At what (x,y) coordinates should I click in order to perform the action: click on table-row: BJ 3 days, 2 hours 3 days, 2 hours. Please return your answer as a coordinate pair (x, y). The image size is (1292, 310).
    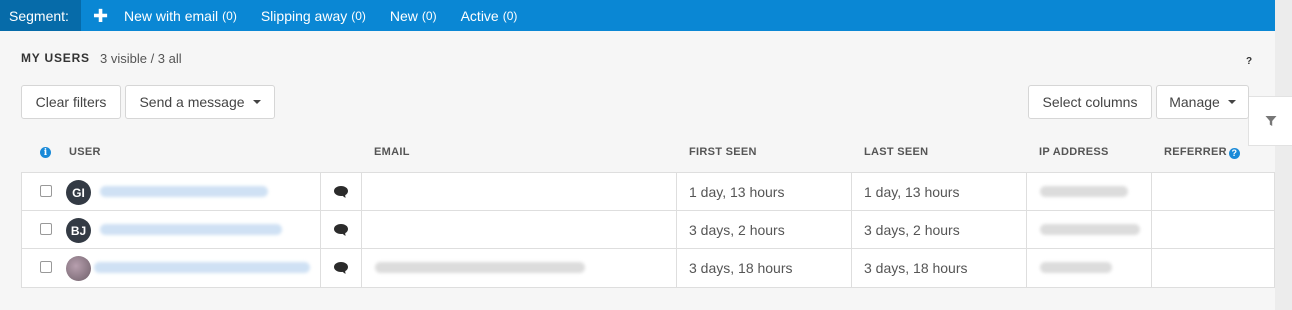
    Looking at the image, I should click on (648, 230).